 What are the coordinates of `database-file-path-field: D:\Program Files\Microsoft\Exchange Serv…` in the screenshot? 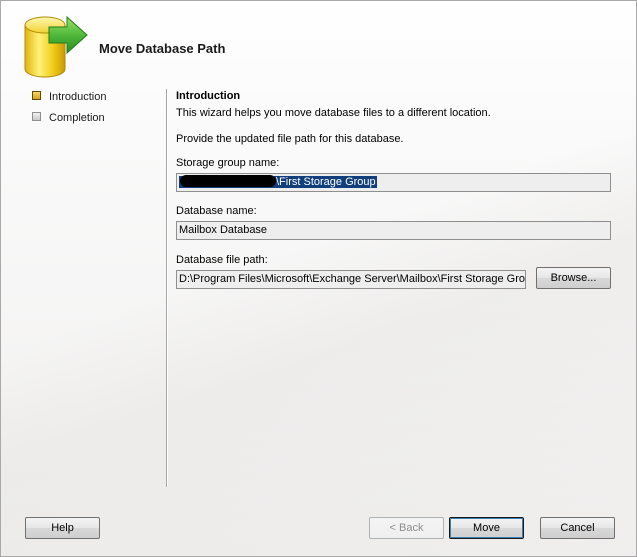 It's located at (351, 279).